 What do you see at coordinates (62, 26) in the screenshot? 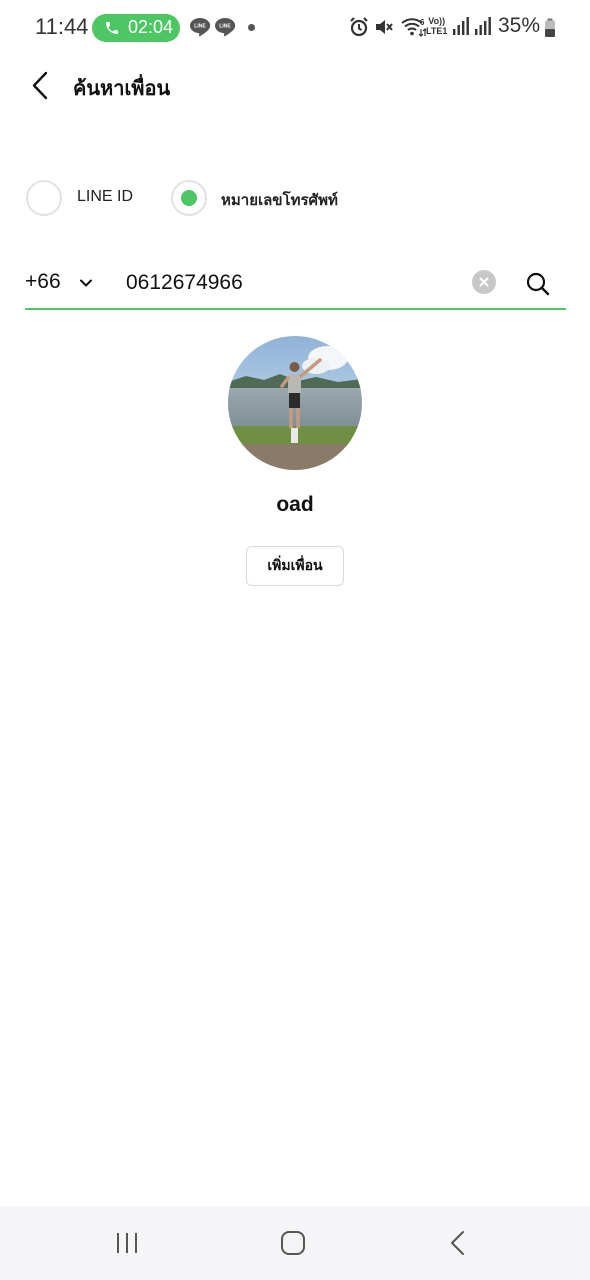
I see `status-time: 11:44` at bounding box center [62, 26].